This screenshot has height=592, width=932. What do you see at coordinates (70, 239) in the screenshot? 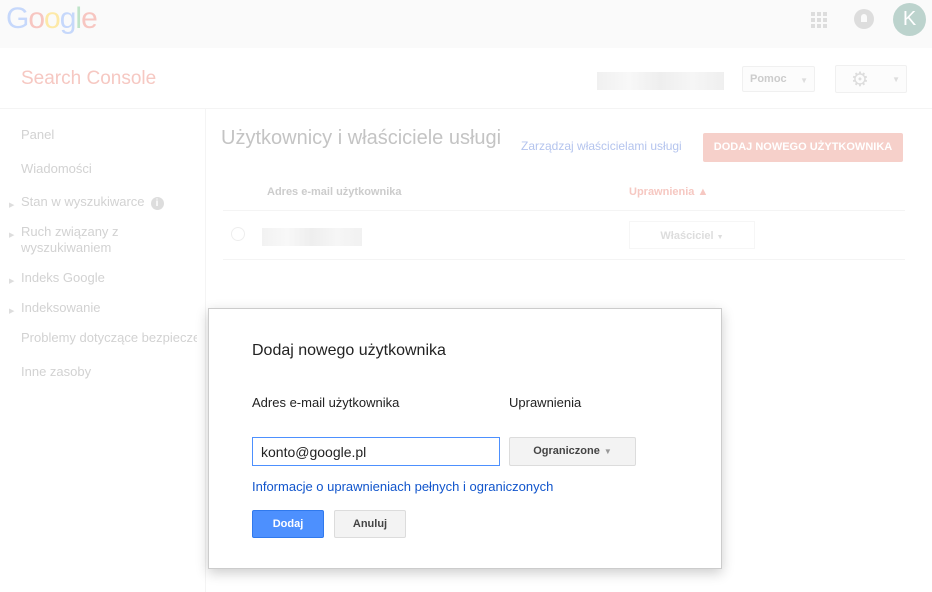
I see `sidebar-item-label: Ruch związany z wyszukiwaniem` at bounding box center [70, 239].